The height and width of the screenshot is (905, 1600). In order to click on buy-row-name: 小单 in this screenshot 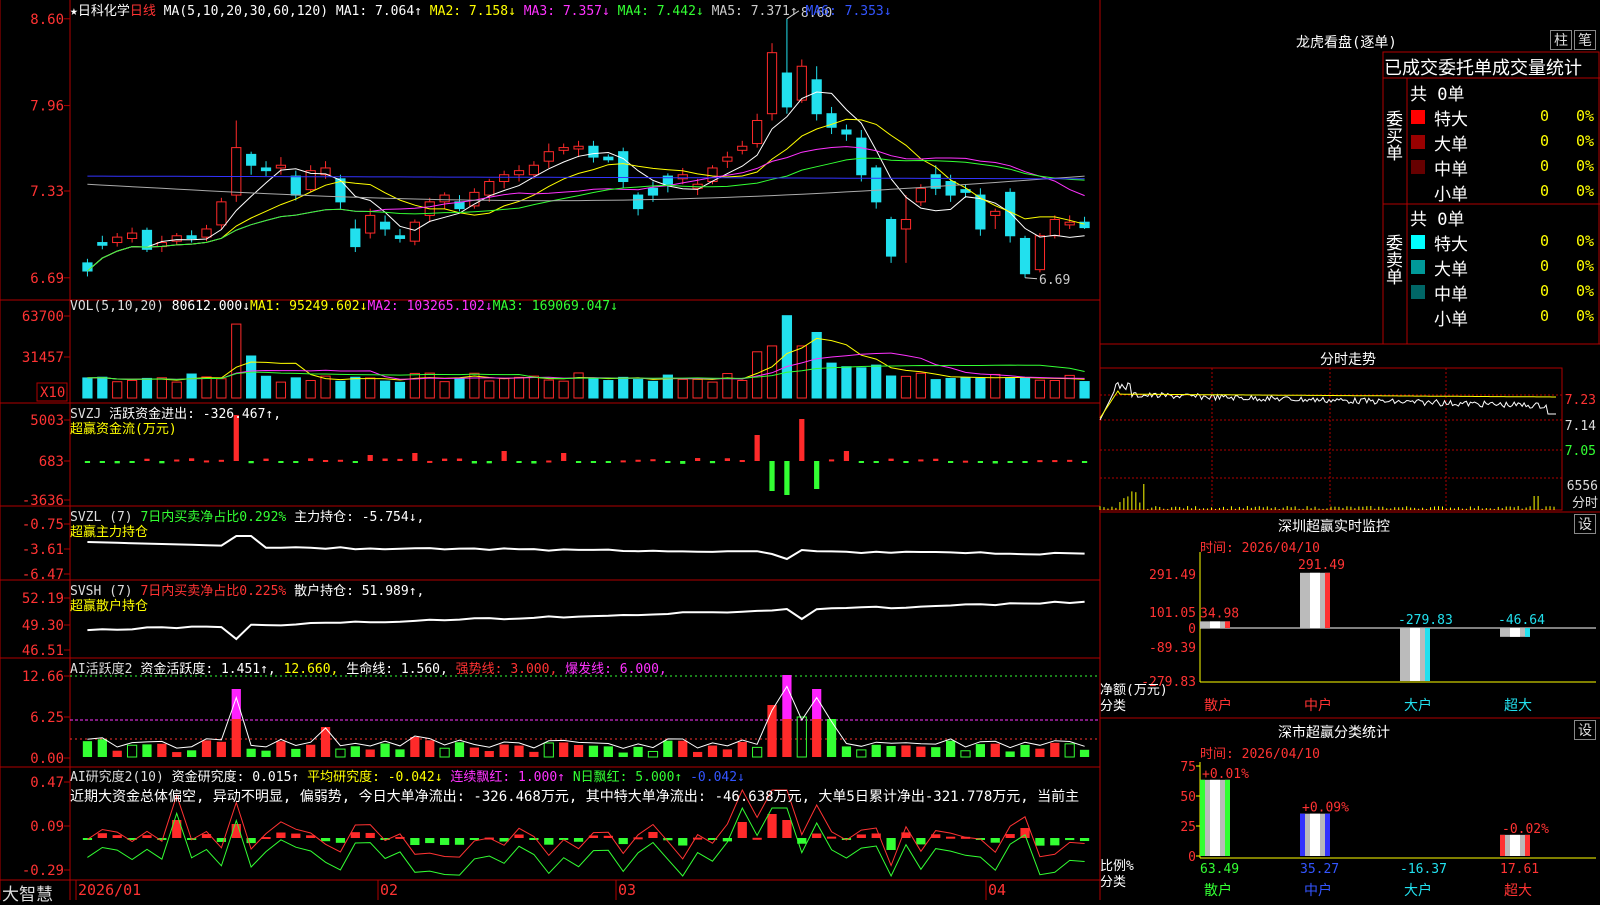, I will do `click(1451, 195)`.